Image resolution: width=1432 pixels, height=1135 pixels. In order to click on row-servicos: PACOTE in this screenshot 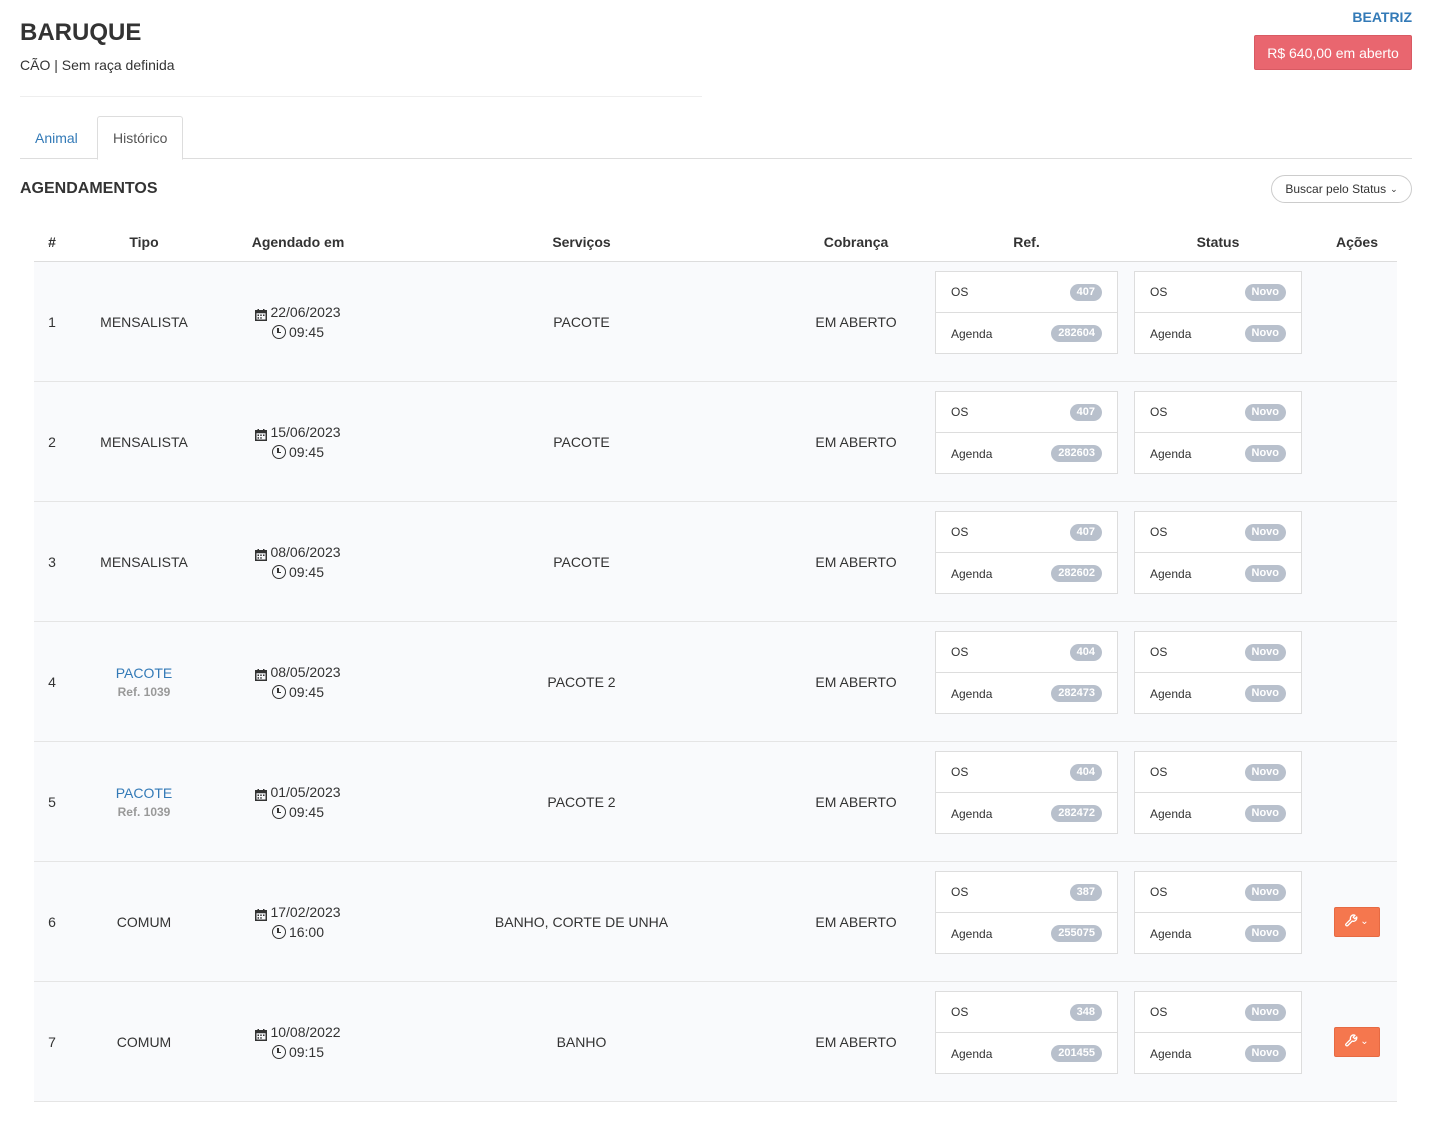, I will do `click(581, 562)`.